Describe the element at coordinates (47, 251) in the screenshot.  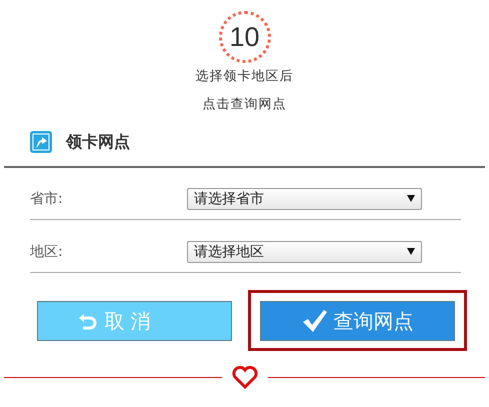
I see `field-label: 地区:` at that location.